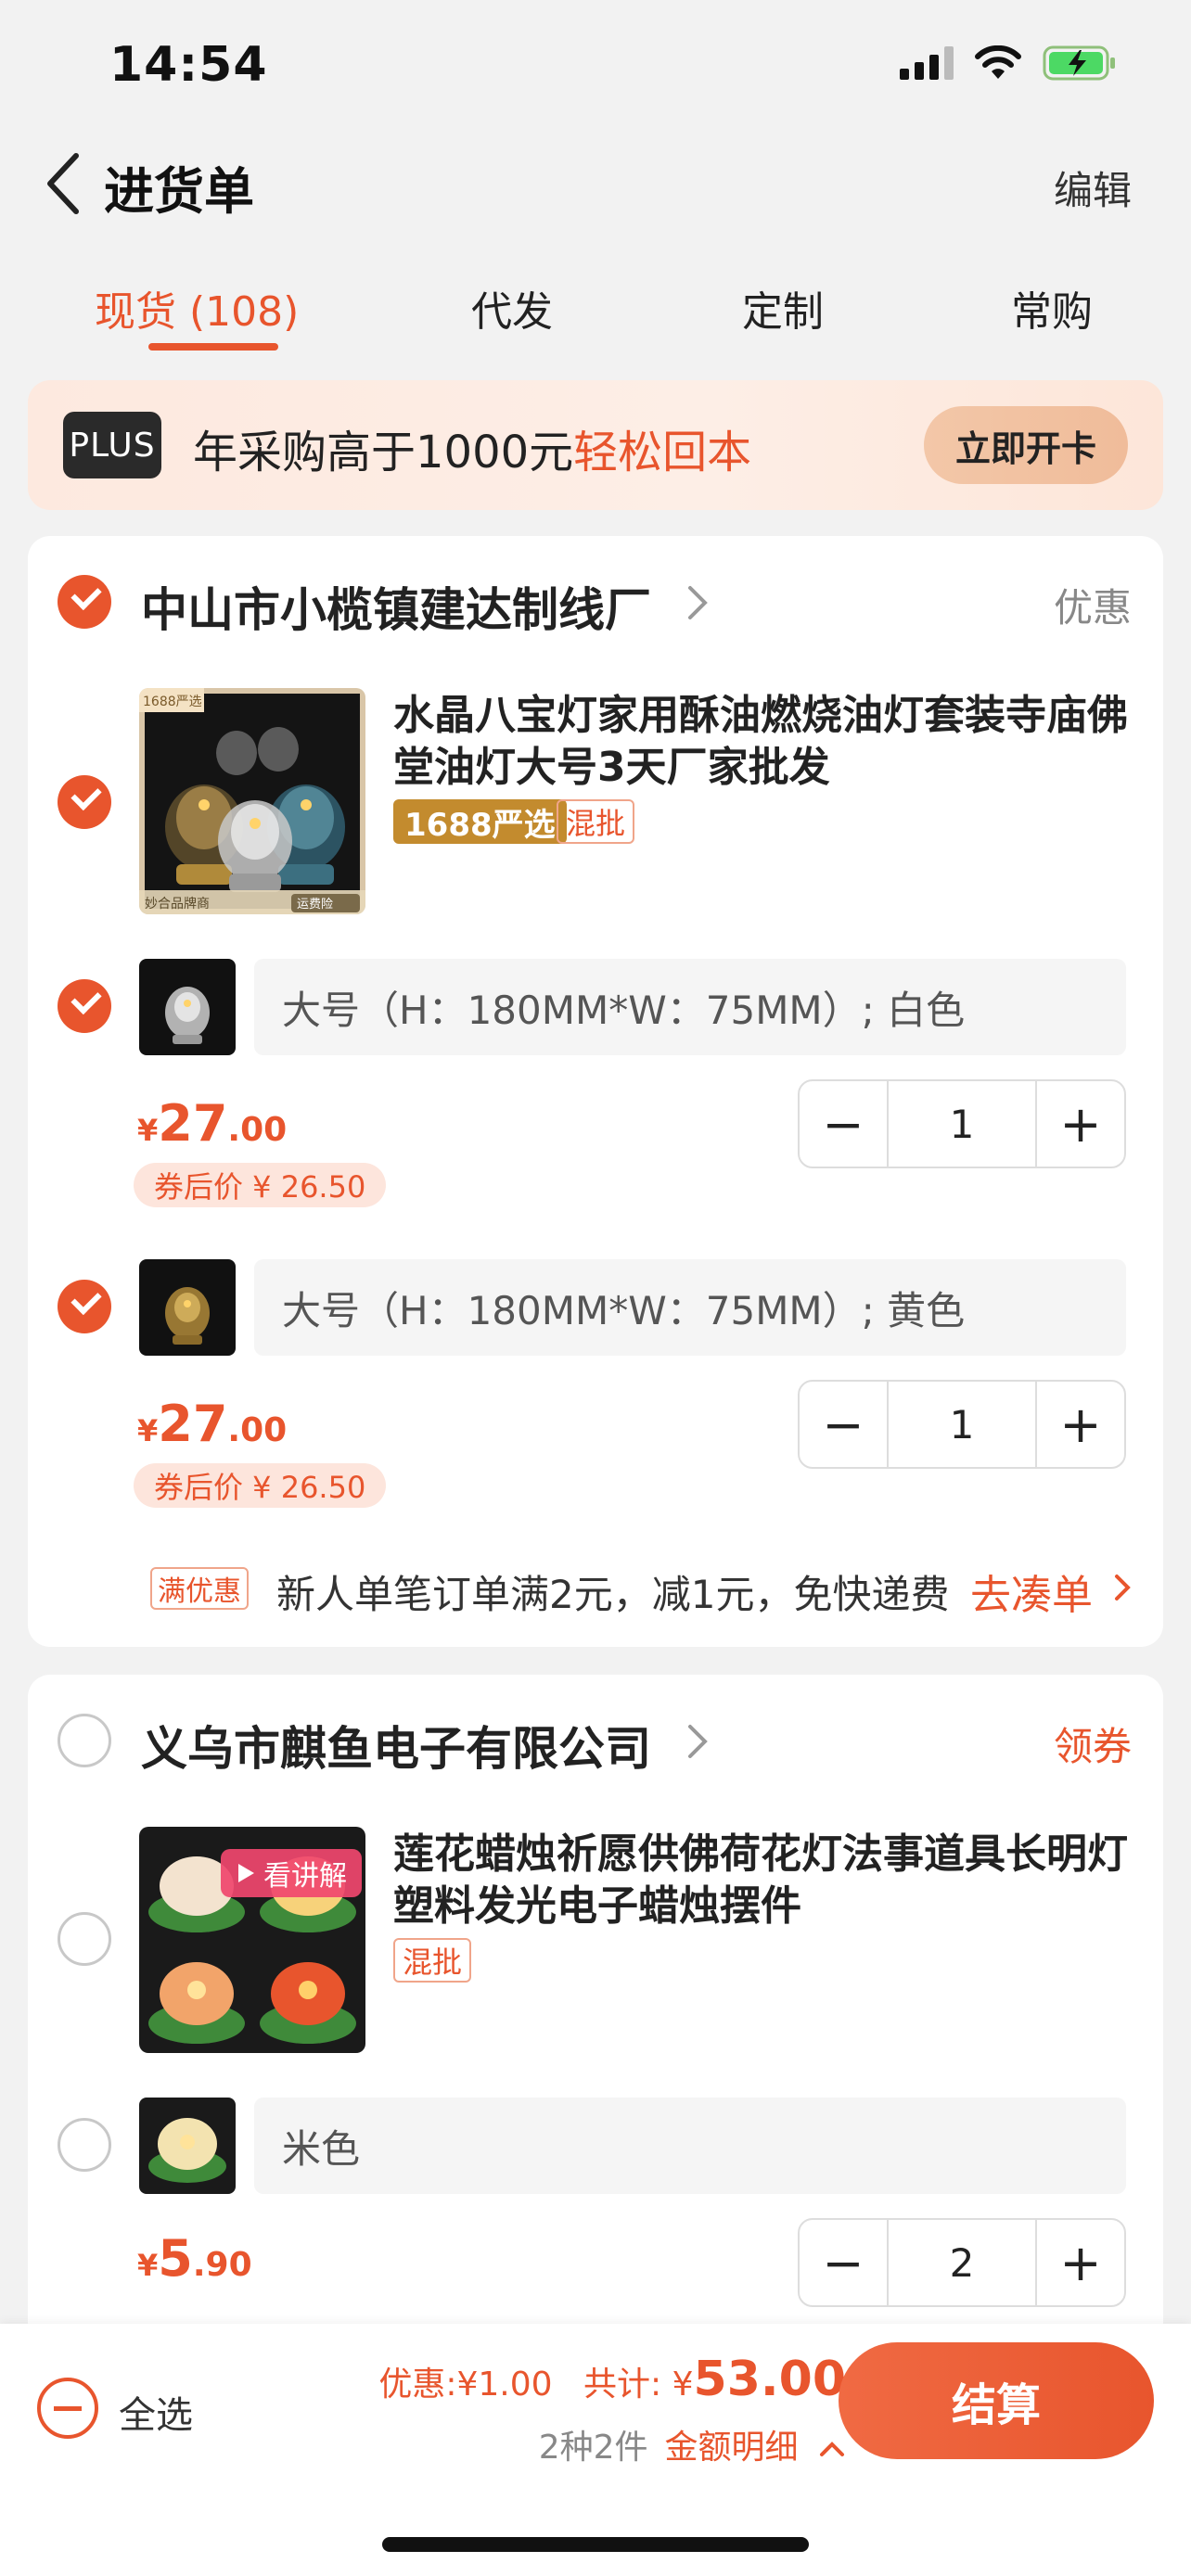 This screenshot has height=2576, width=1191. Describe the element at coordinates (480, 821) in the screenshot. I see `badge-1688-selected: 1688严选` at that location.